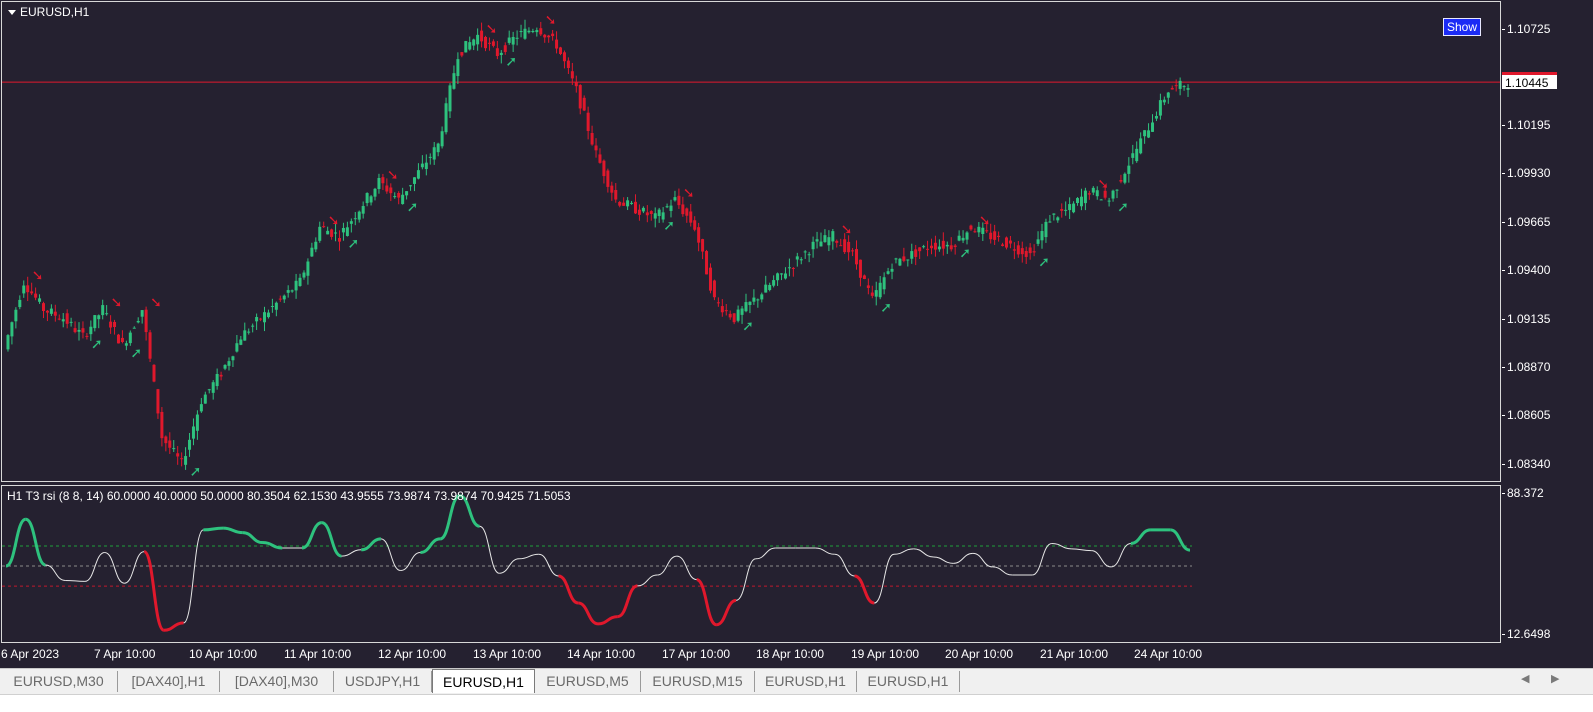 The height and width of the screenshot is (712, 1593). I want to click on chart-tab: EURUSD,M30, so click(59, 681).